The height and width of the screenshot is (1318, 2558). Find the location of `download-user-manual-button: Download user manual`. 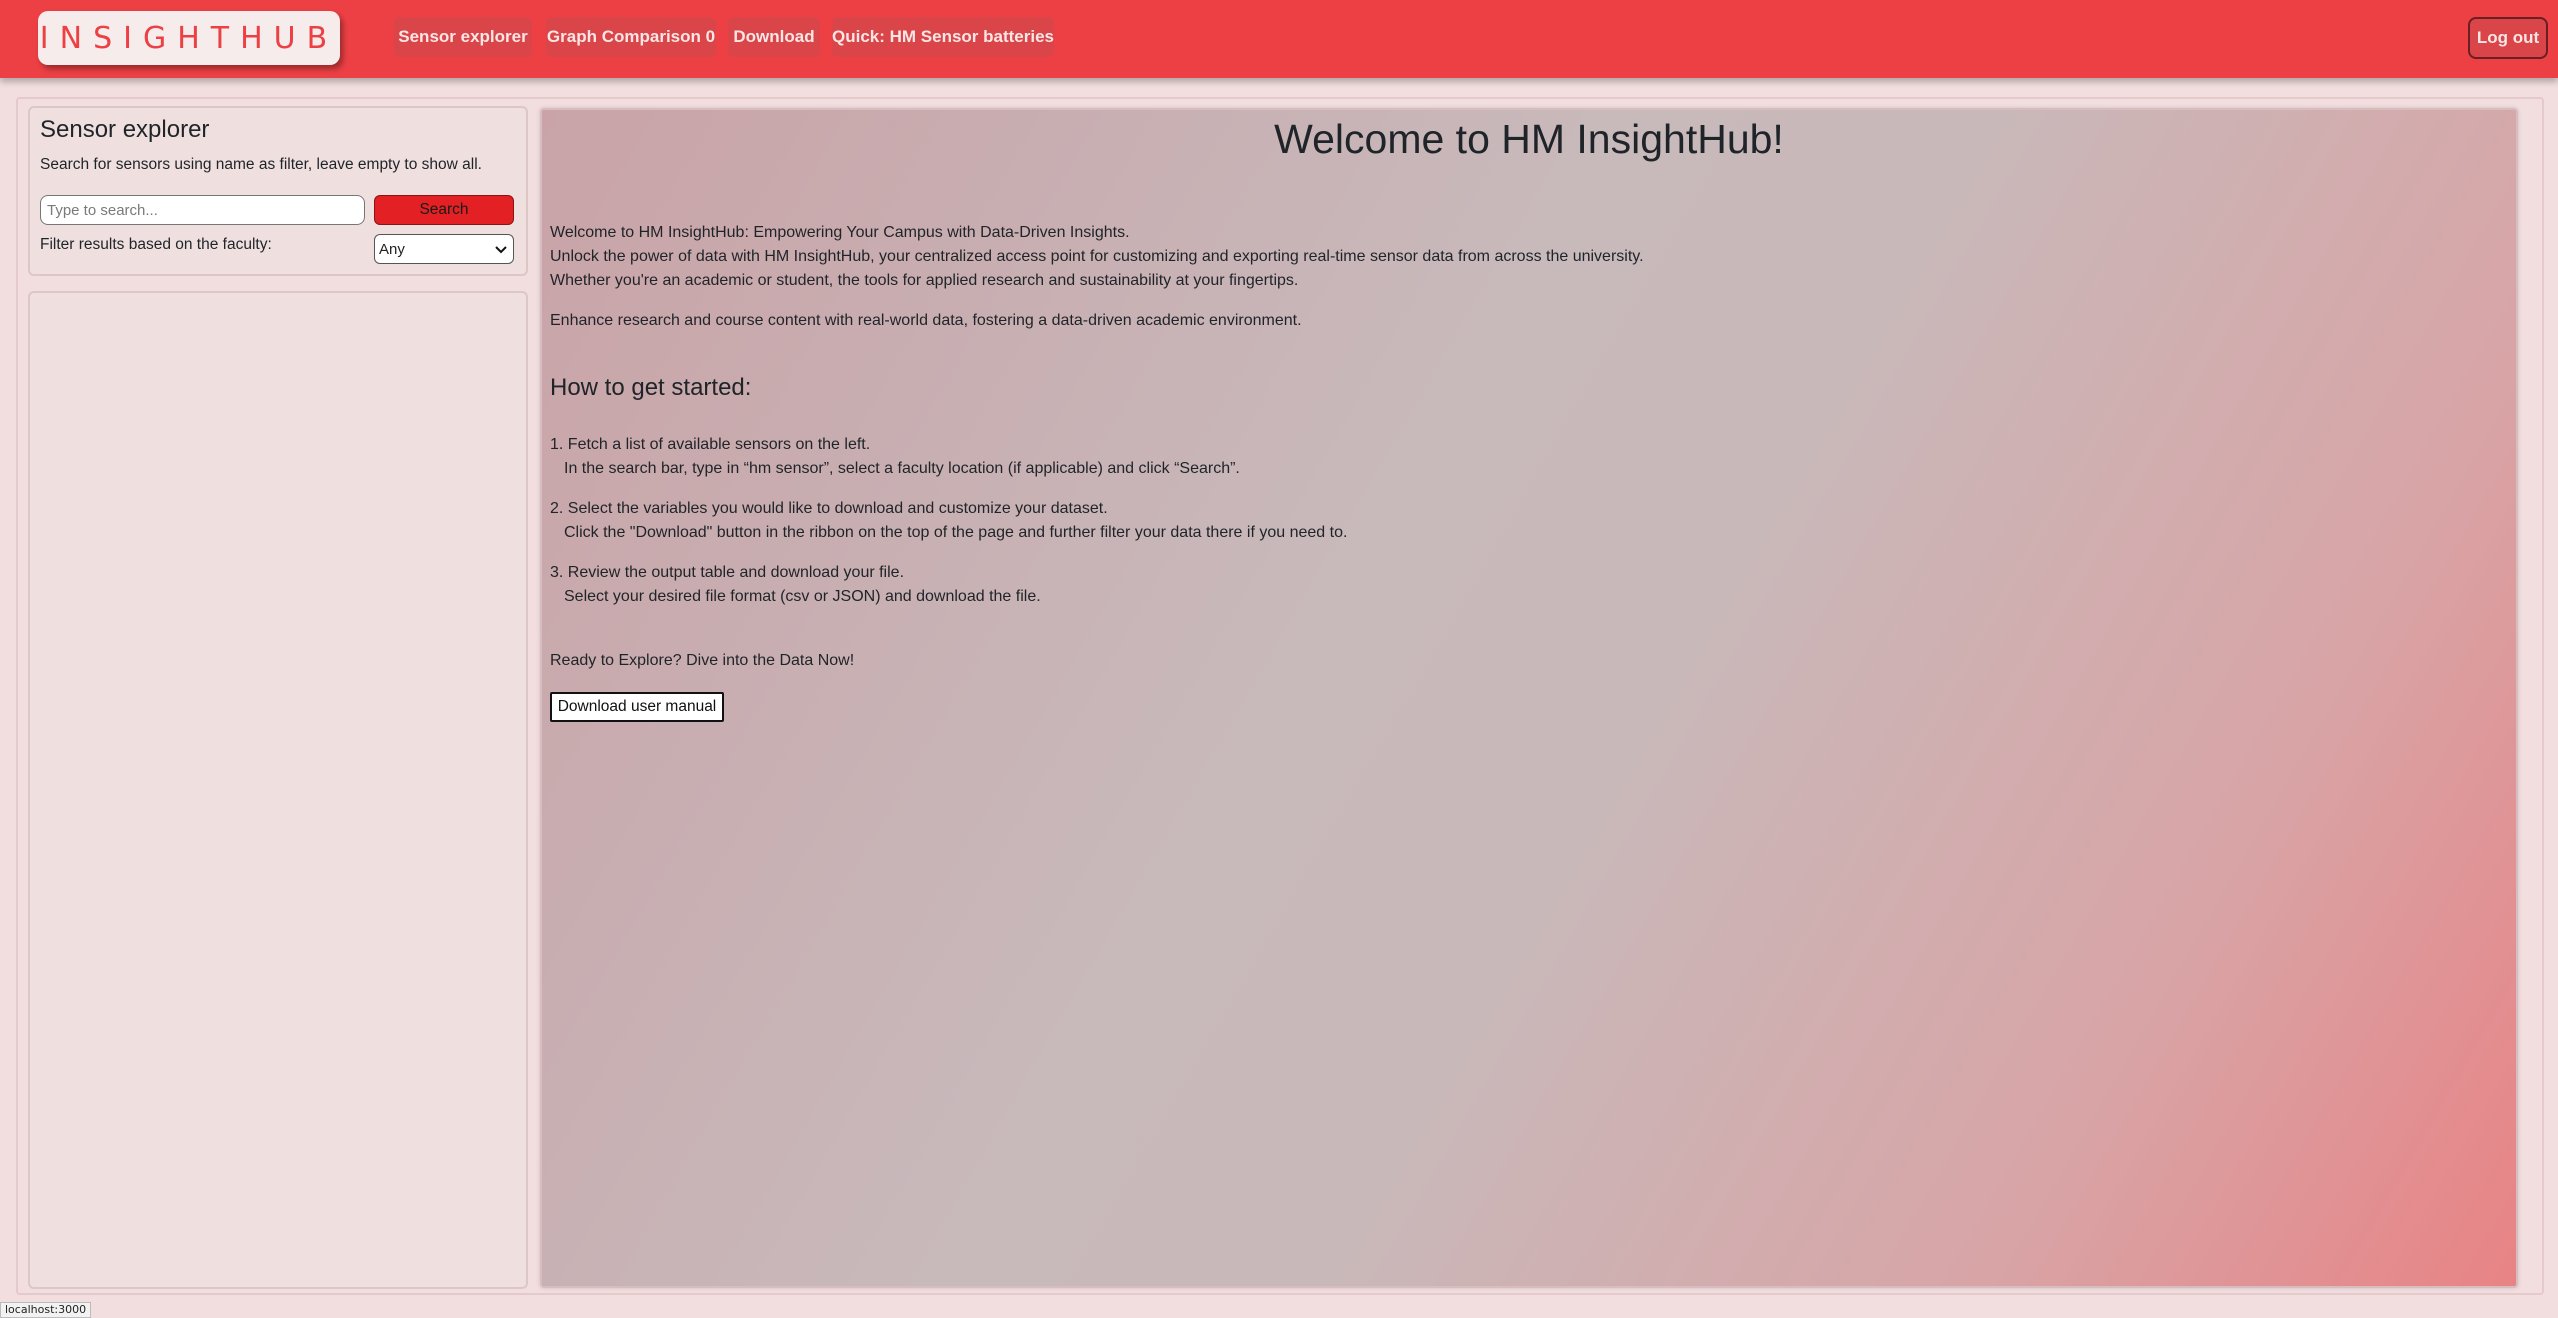

download-user-manual-button: Download user manual is located at coordinates (637, 707).